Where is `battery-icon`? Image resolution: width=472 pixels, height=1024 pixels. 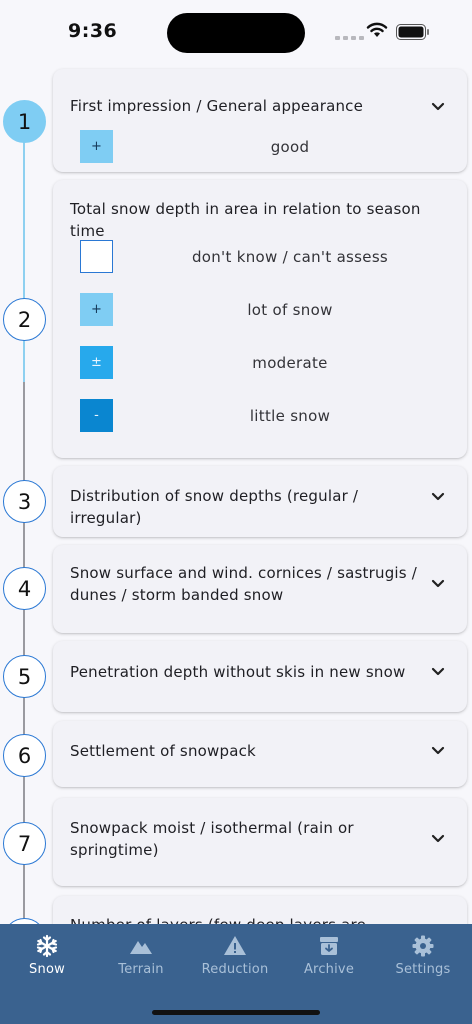
battery-icon is located at coordinates (412, 32).